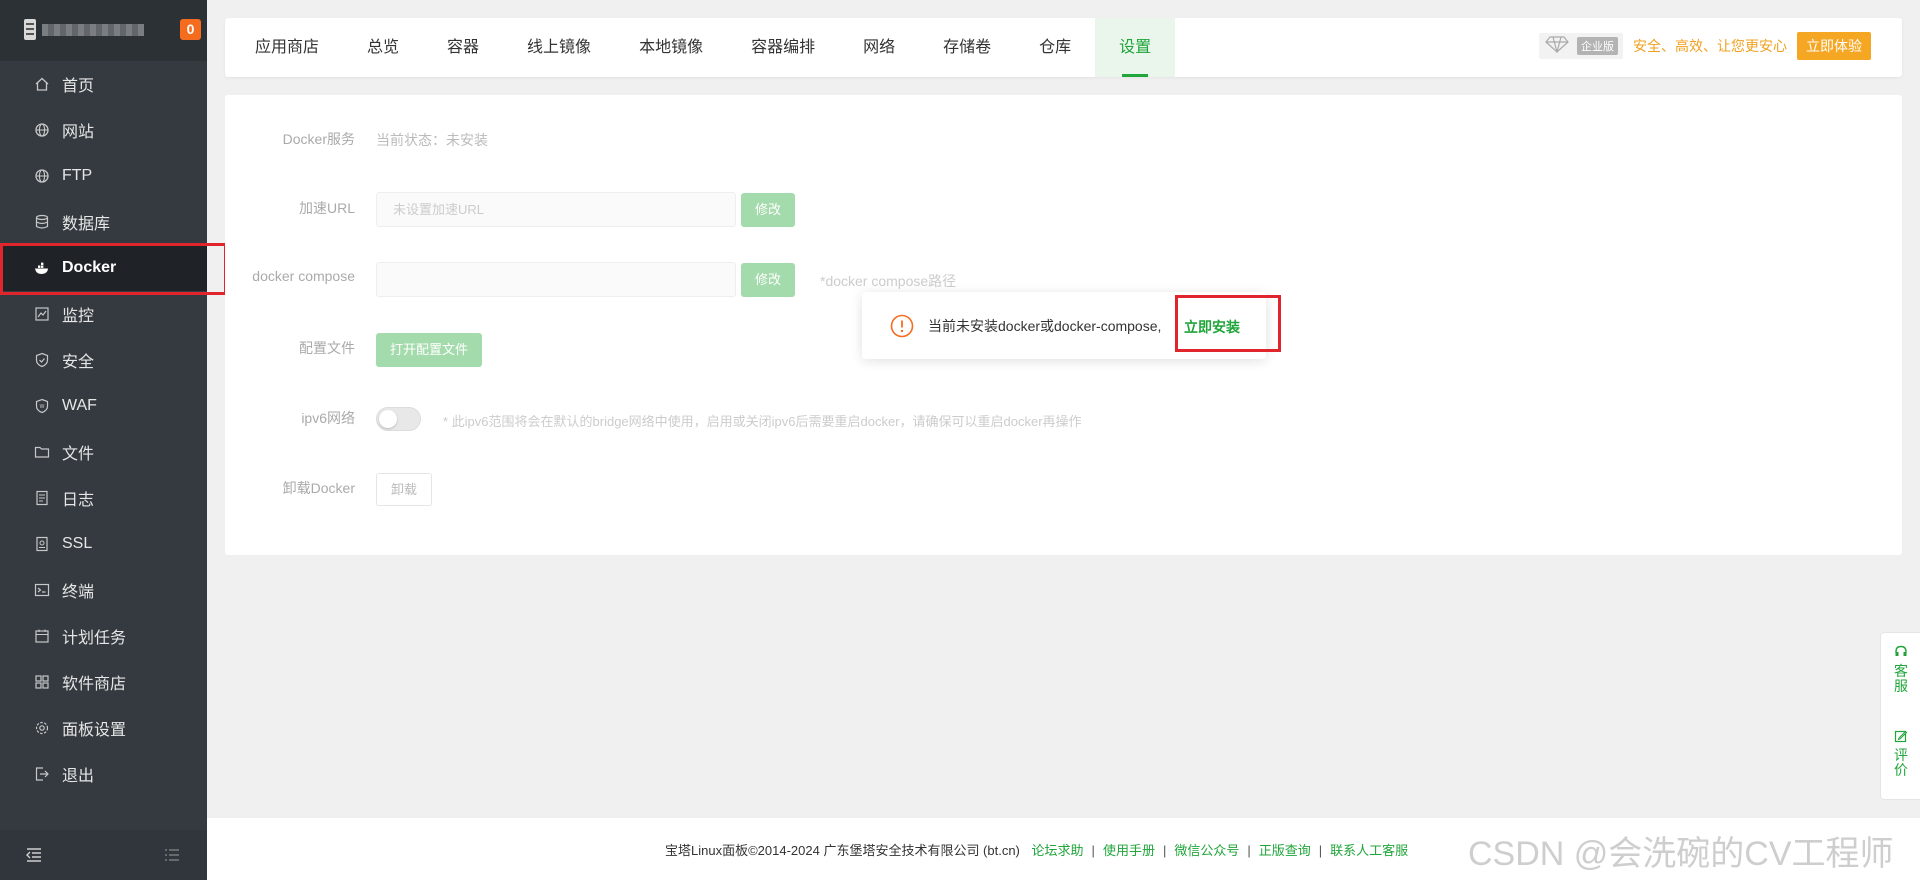  What do you see at coordinates (103, 130) in the screenshot?
I see `sidebar-item-website: 网站` at bounding box center [103, 130].